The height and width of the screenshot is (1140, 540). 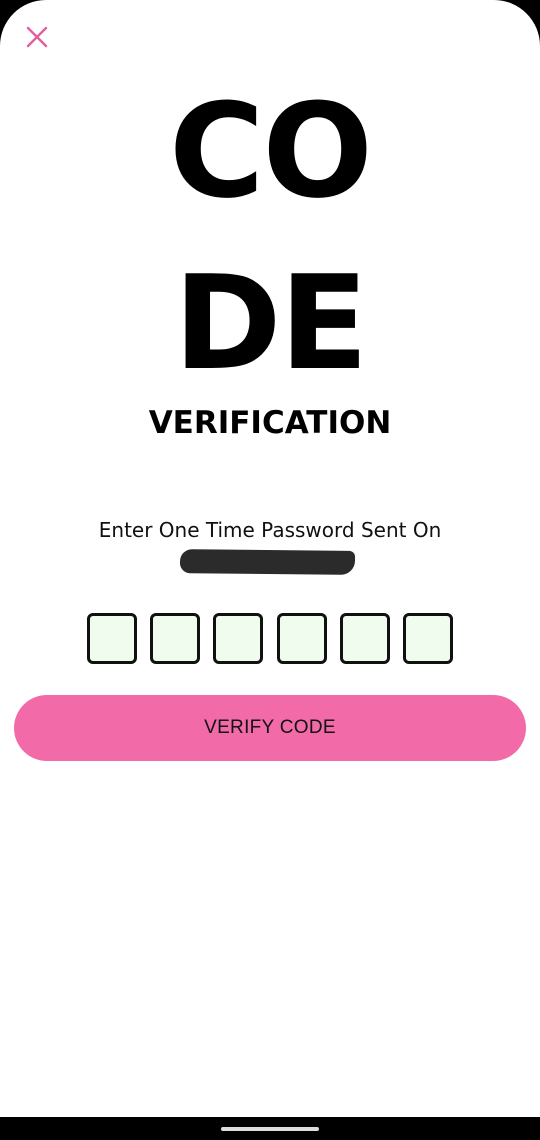 What do you see at coordinates (270, 638) in the screenshot?
I see `otp-input-group` at bounding box center [270, 638].